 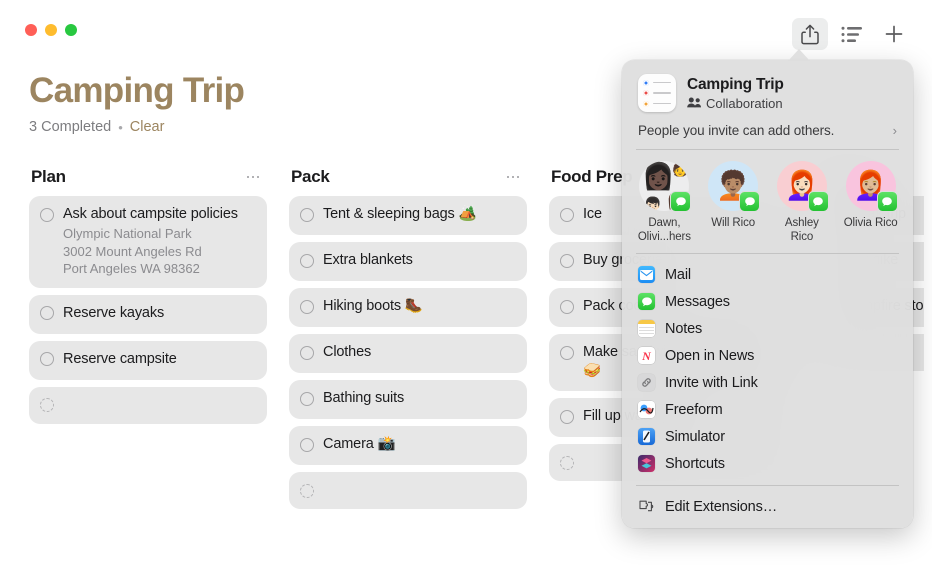 I want to click on popover-divider-bottom, so click(x=767, y=486).